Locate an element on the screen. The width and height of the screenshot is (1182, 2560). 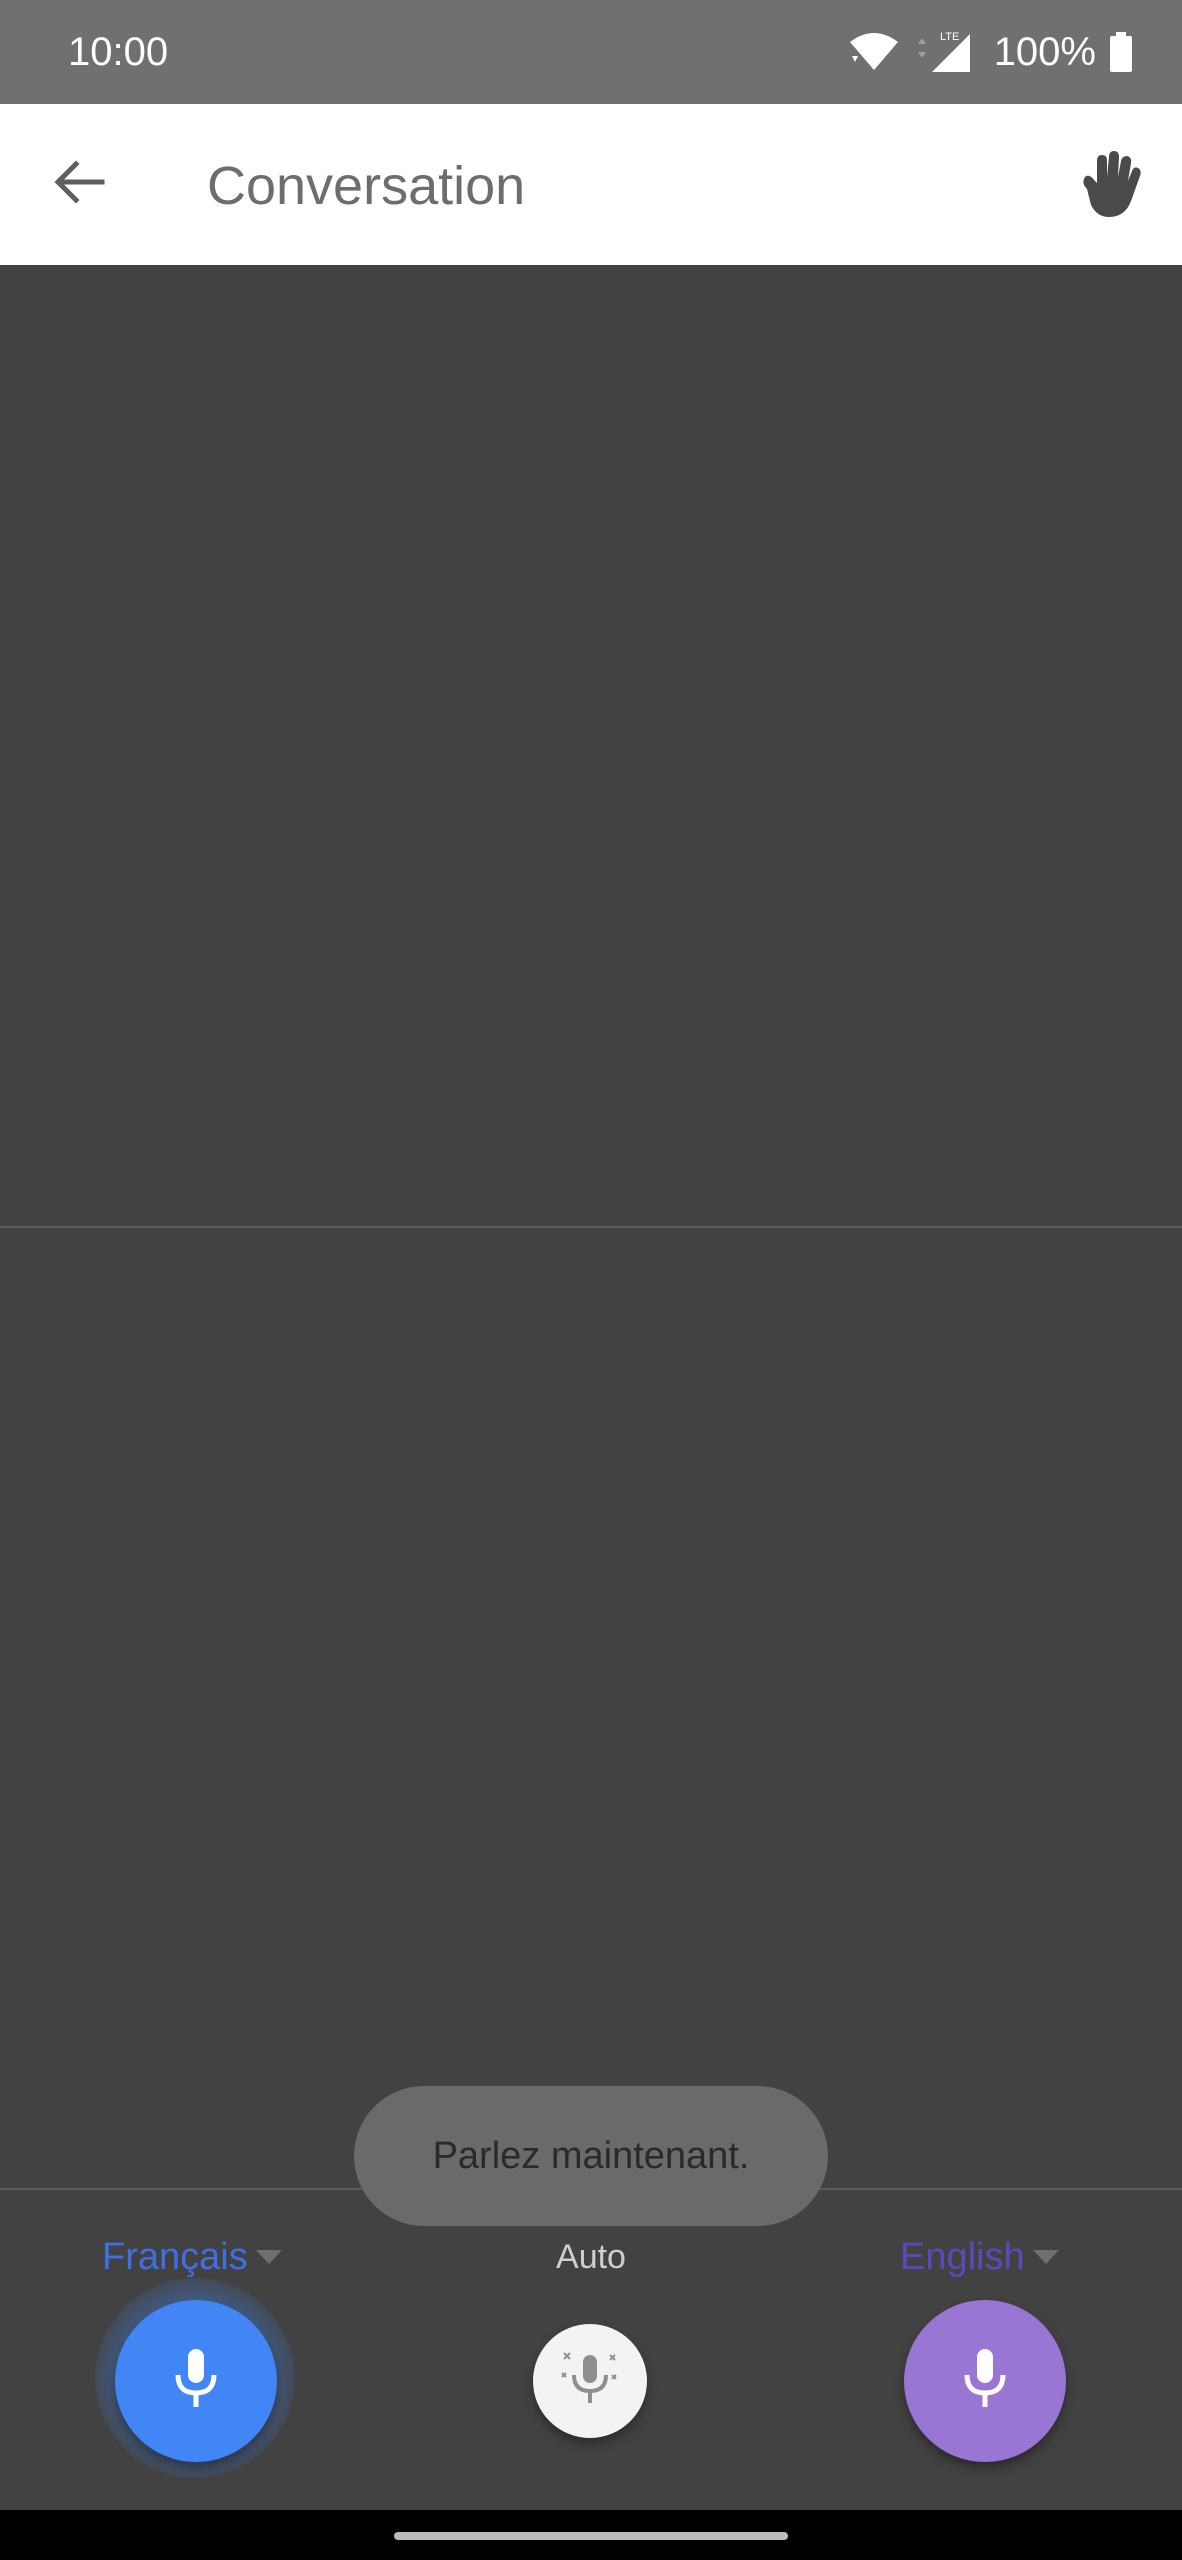
auto-mode-label: Auto is located at coordinates (591, 2257).